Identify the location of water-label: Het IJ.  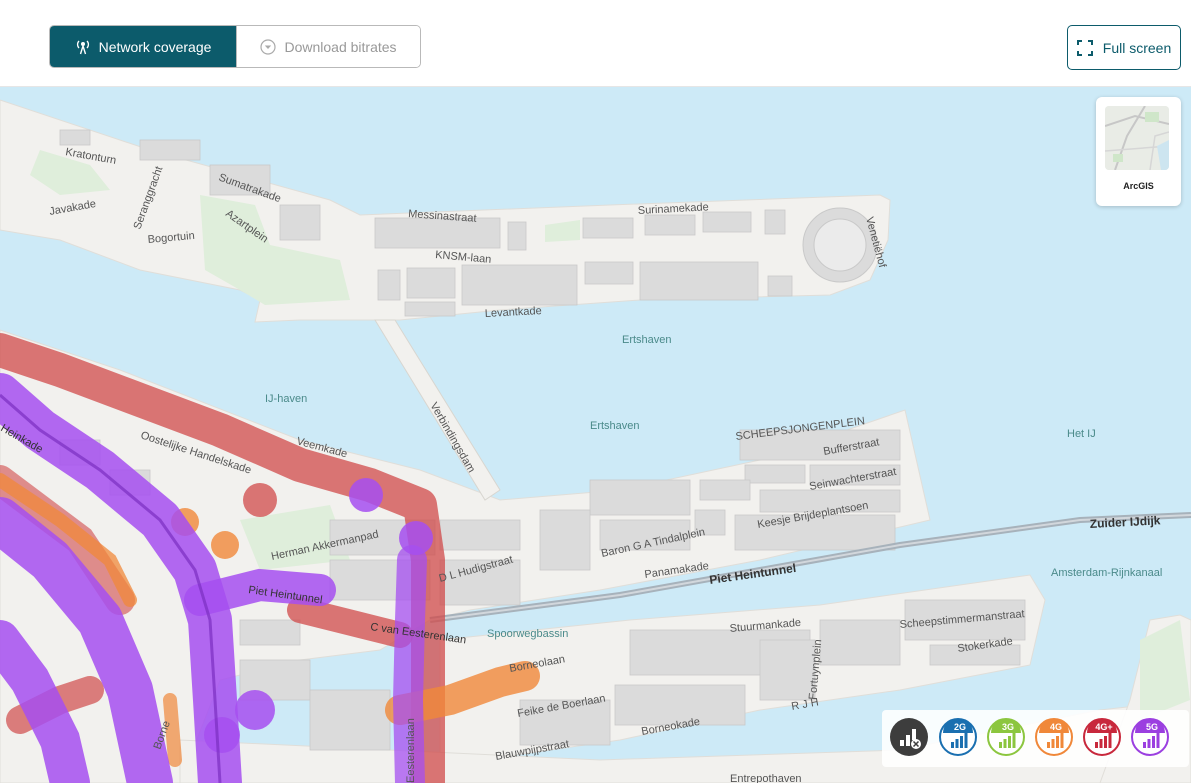
(1081, 434).